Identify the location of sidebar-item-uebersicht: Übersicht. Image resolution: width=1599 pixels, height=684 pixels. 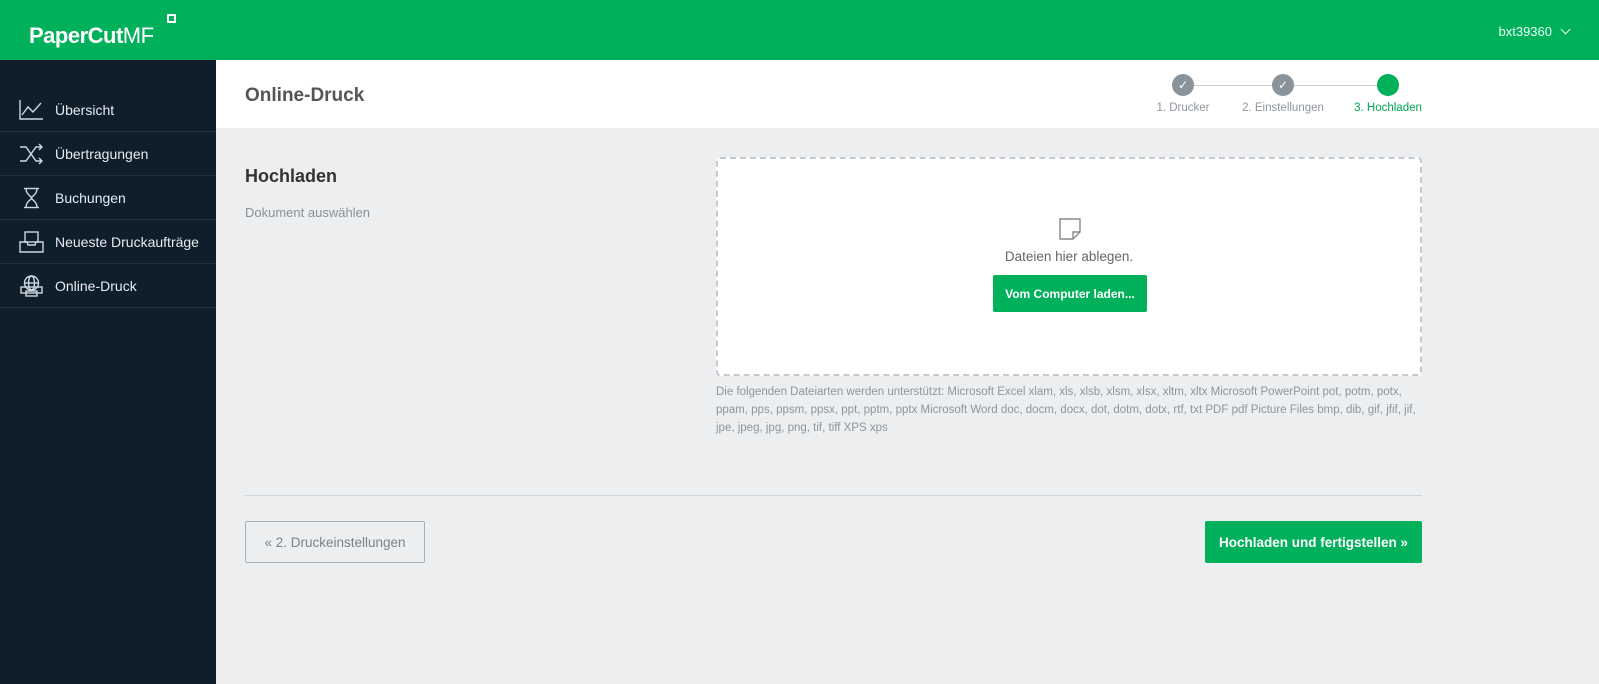
(108, 110).